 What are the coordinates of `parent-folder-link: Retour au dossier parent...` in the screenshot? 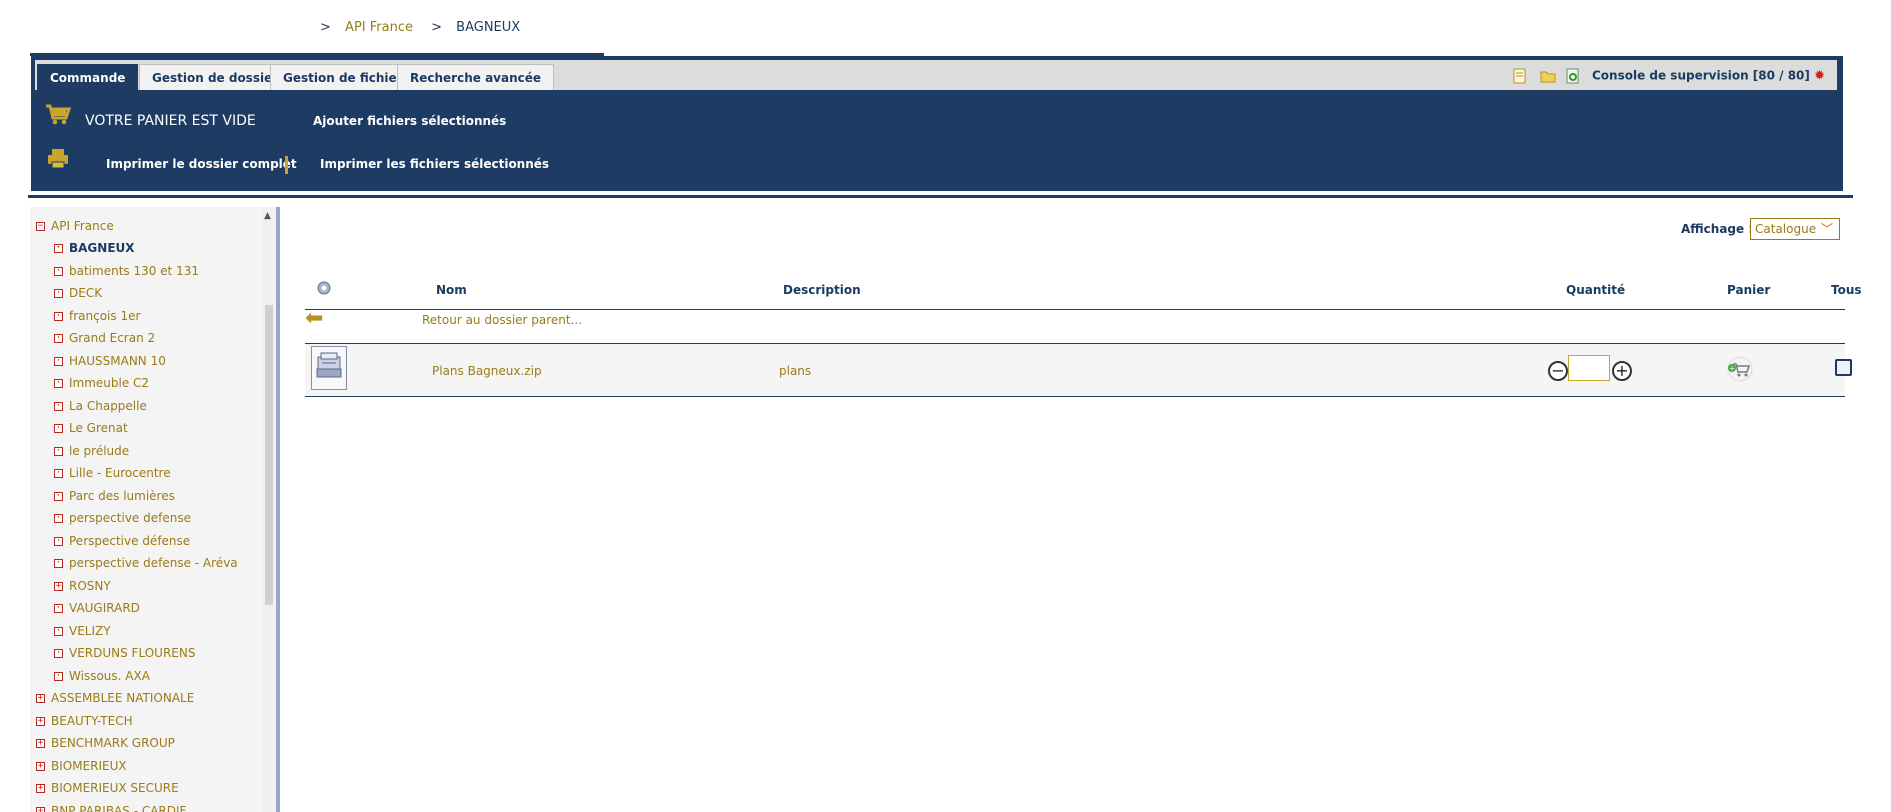 It's located at (502, 320).